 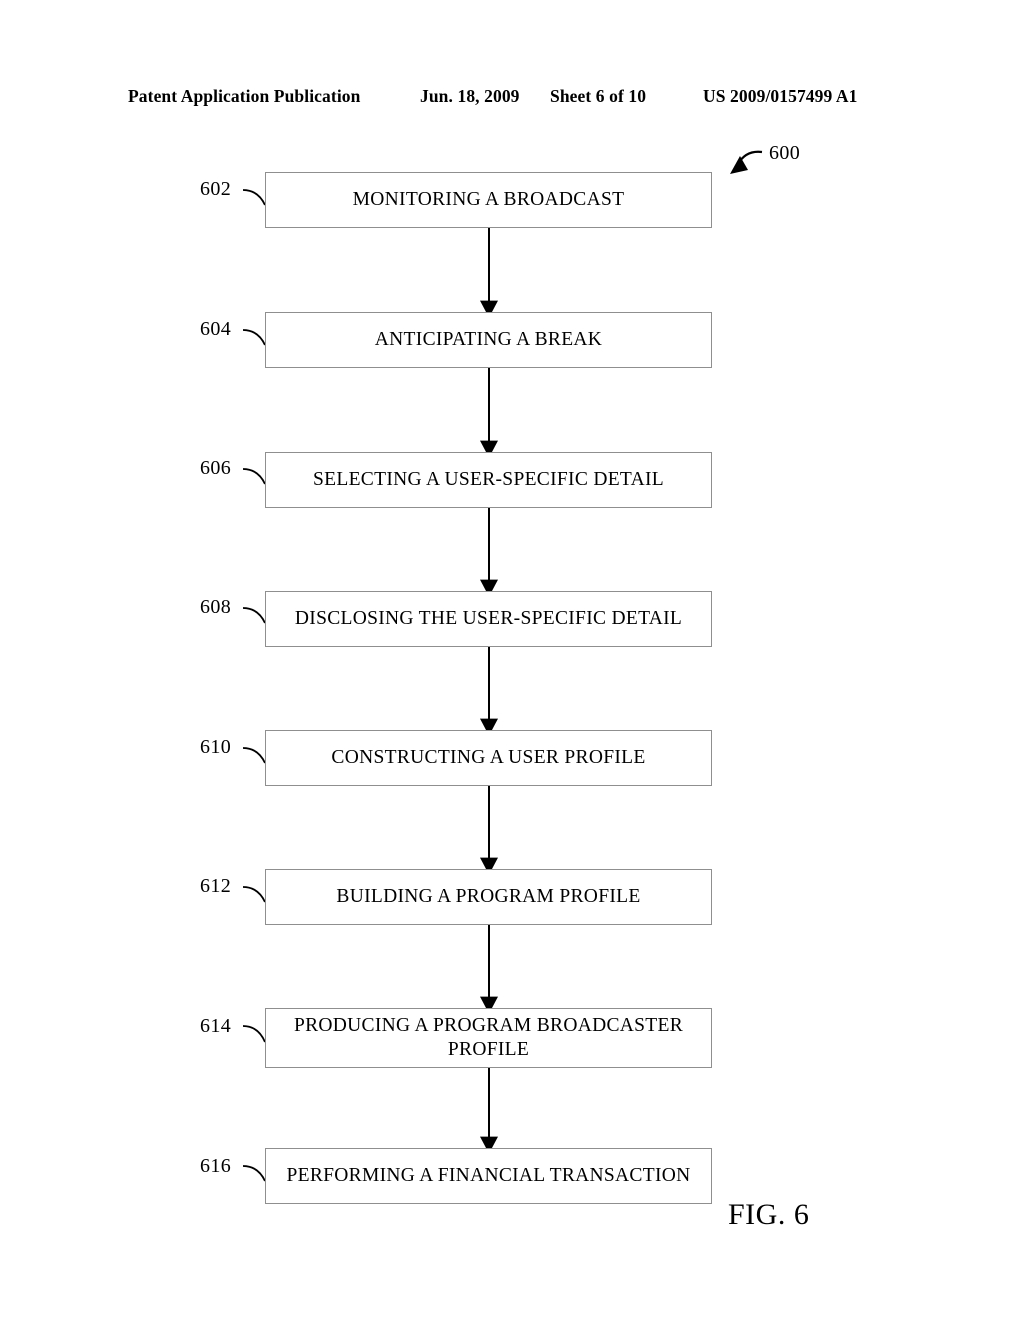 I want to click on process-step-612: BUILDING A PROGRAM PROFILE, so click(x=488, y=897).